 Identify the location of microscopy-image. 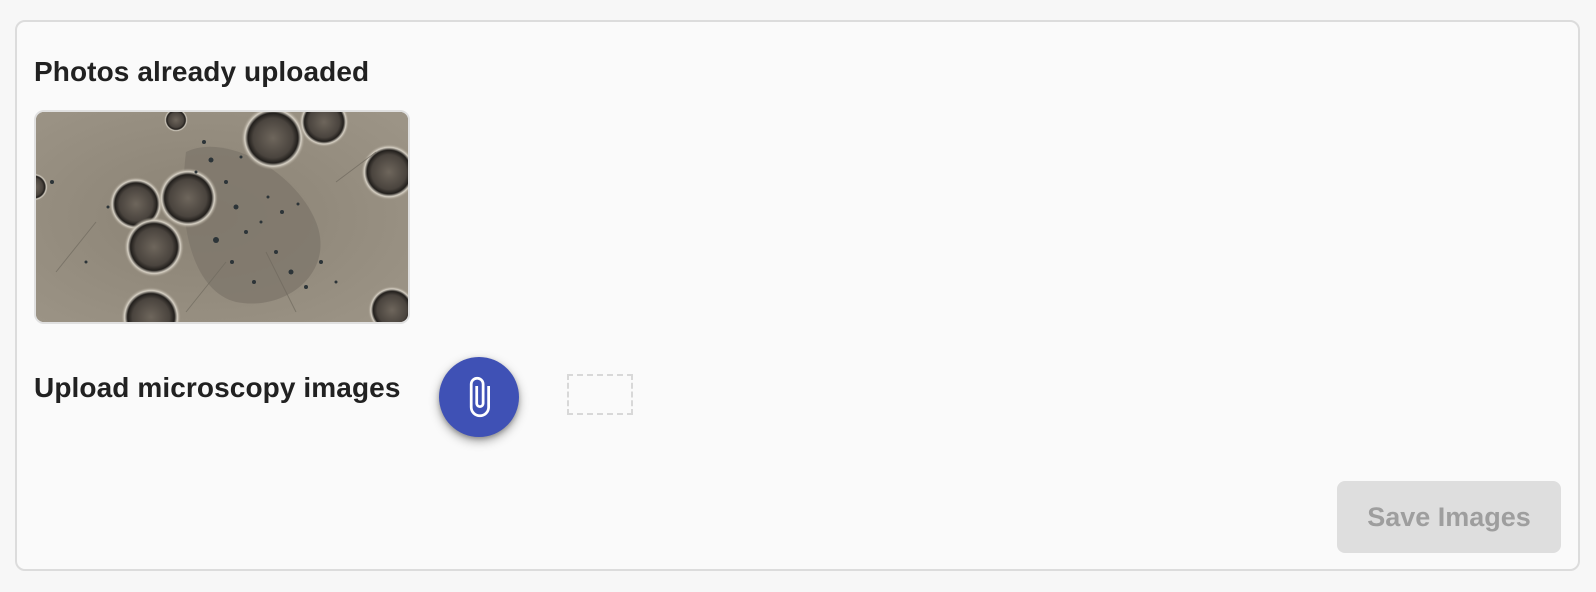
(222, 217).